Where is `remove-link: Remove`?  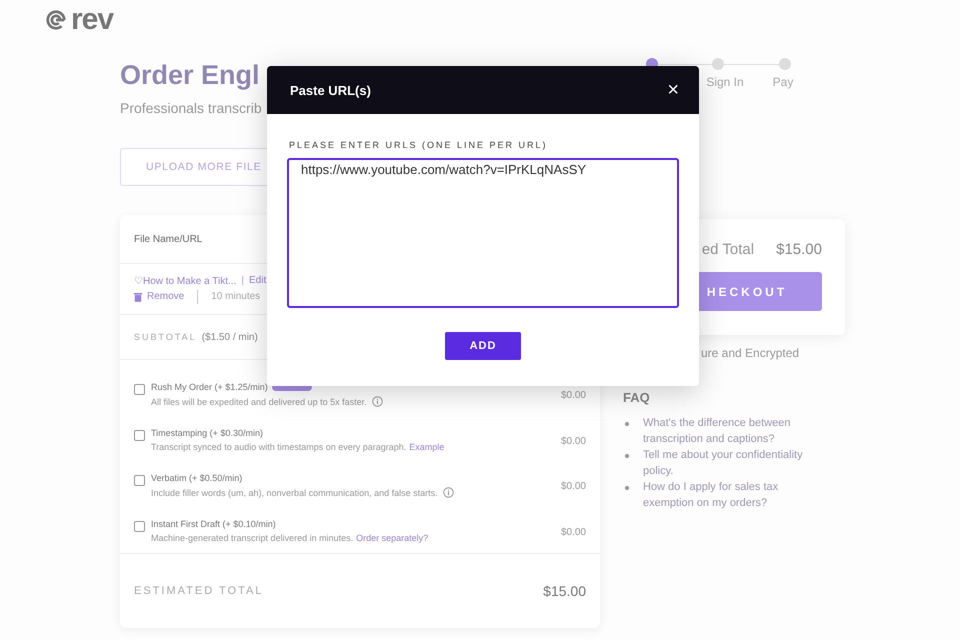
remove-link: Remove is located at coordinates (165, 296).